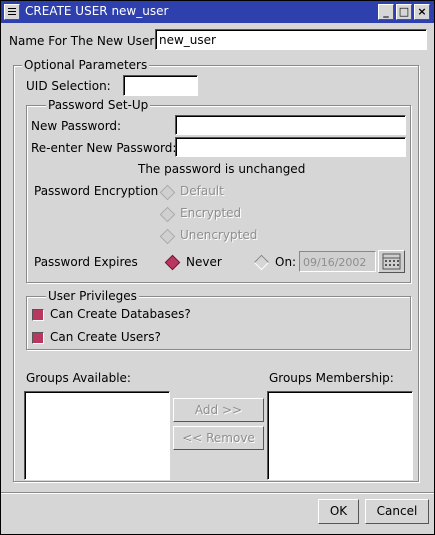  I want to click on groups-available-list, so click(97, 435).